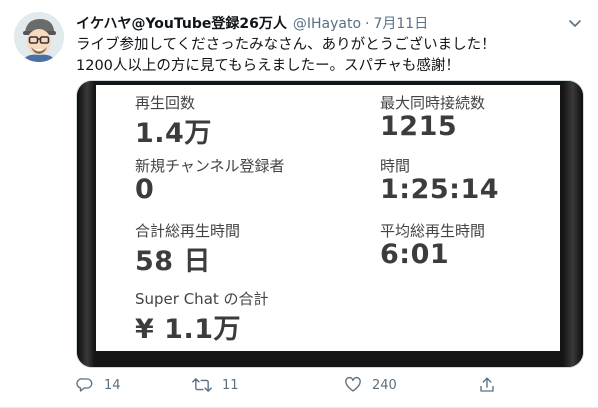  What do you see at coordinates (433, 103) in the screenshot?
I see `max-concurrent-label: 最大同時接続数` at bounding box center [433, 103].